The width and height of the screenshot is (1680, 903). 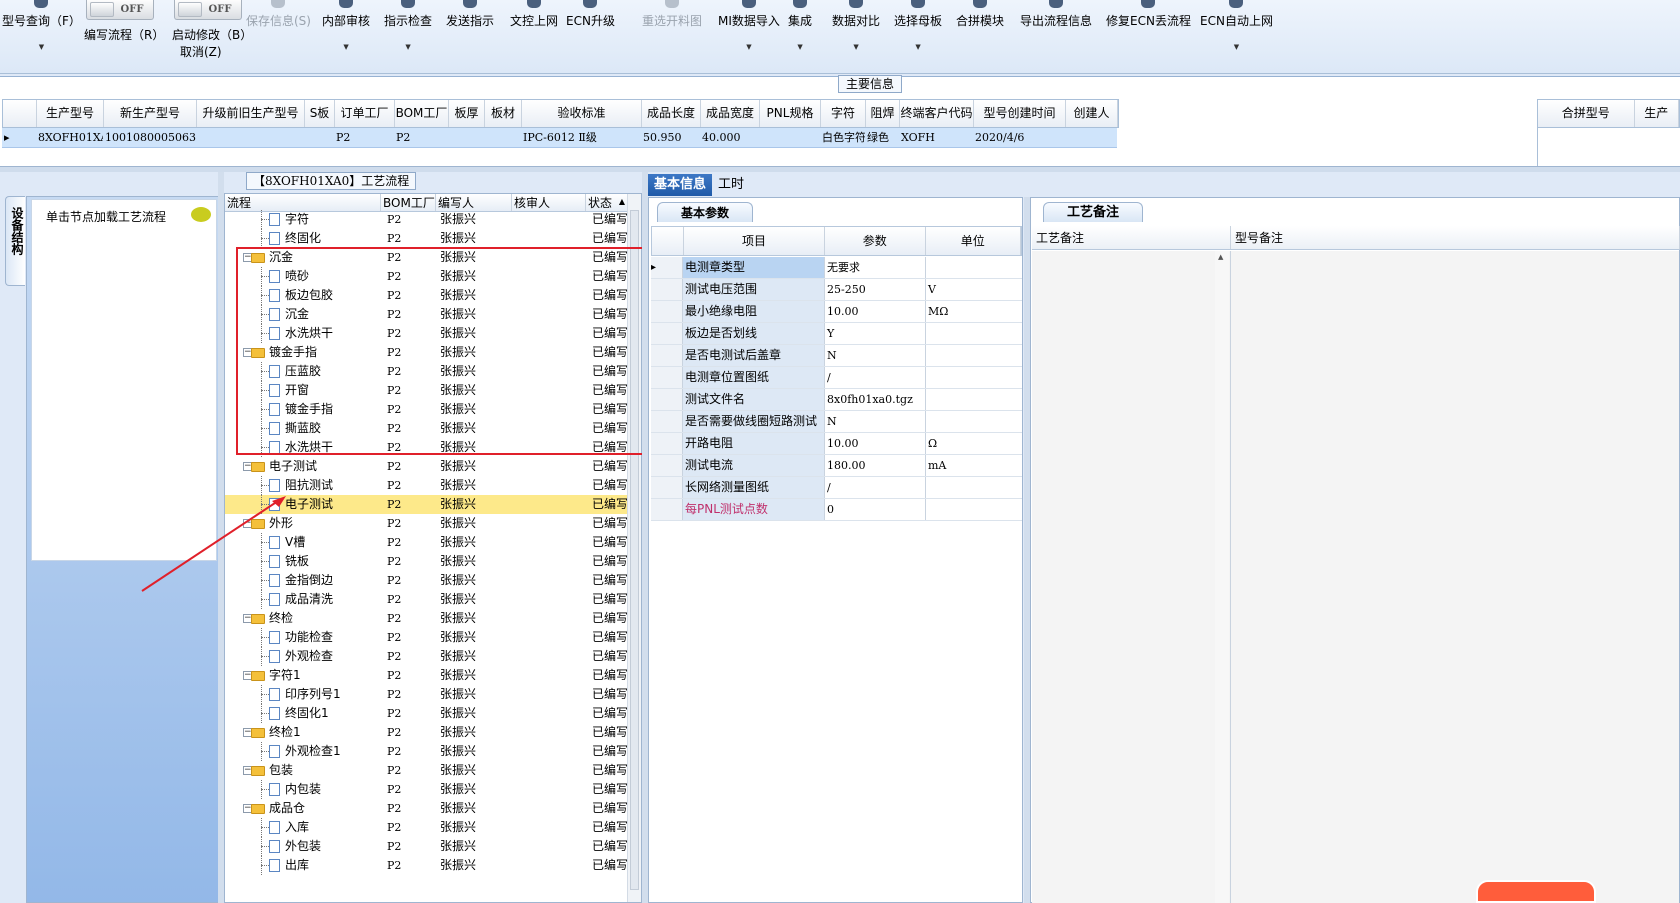 What do you see at coordinates (672, 35) in the screenshot?
I see `toolbar-button-7: 重选开料图` at bounding box center [672, 35].